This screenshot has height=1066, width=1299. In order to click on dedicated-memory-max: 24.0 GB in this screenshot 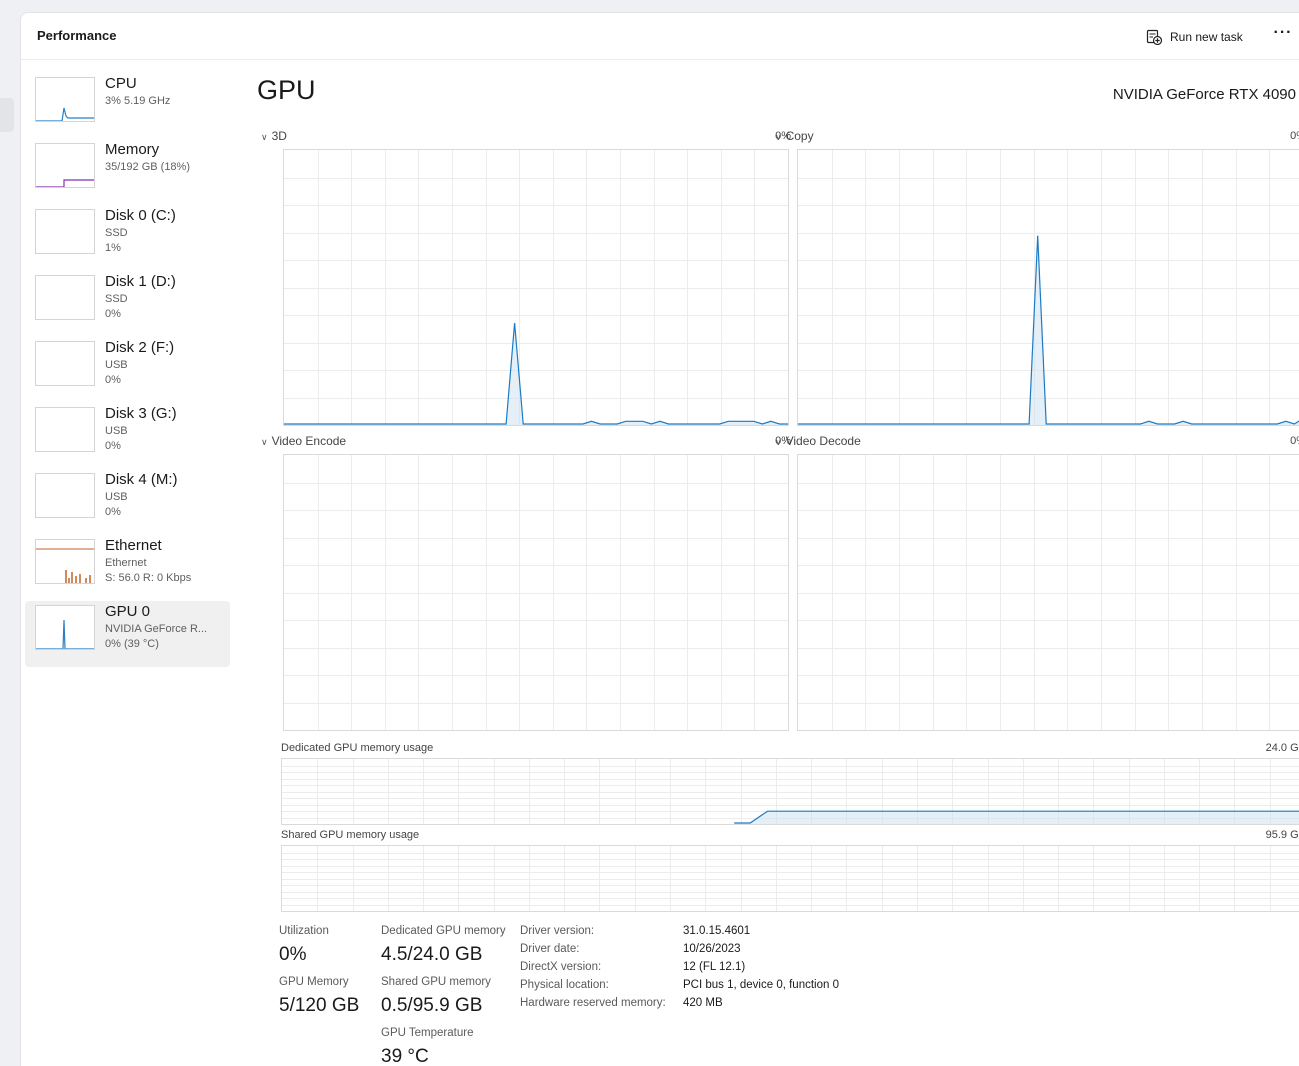, I will do `click(1282, 748)`.